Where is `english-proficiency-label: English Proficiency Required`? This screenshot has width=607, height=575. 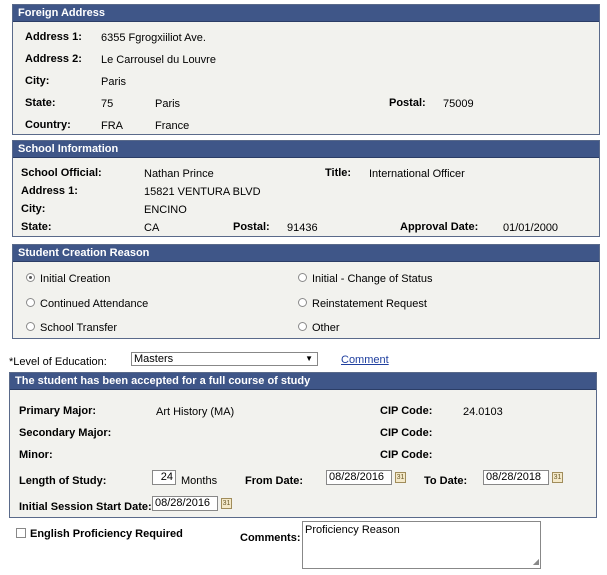
english-proficiency-label: English Proficiency Required is located at coordinates (106, 534).